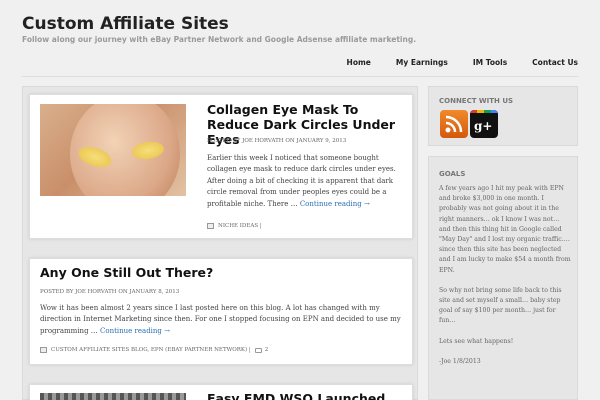  Describe the element at coordinates (125, 24) in the screenshot. I see `site-title: Custom Affiliate Sites` at that location.